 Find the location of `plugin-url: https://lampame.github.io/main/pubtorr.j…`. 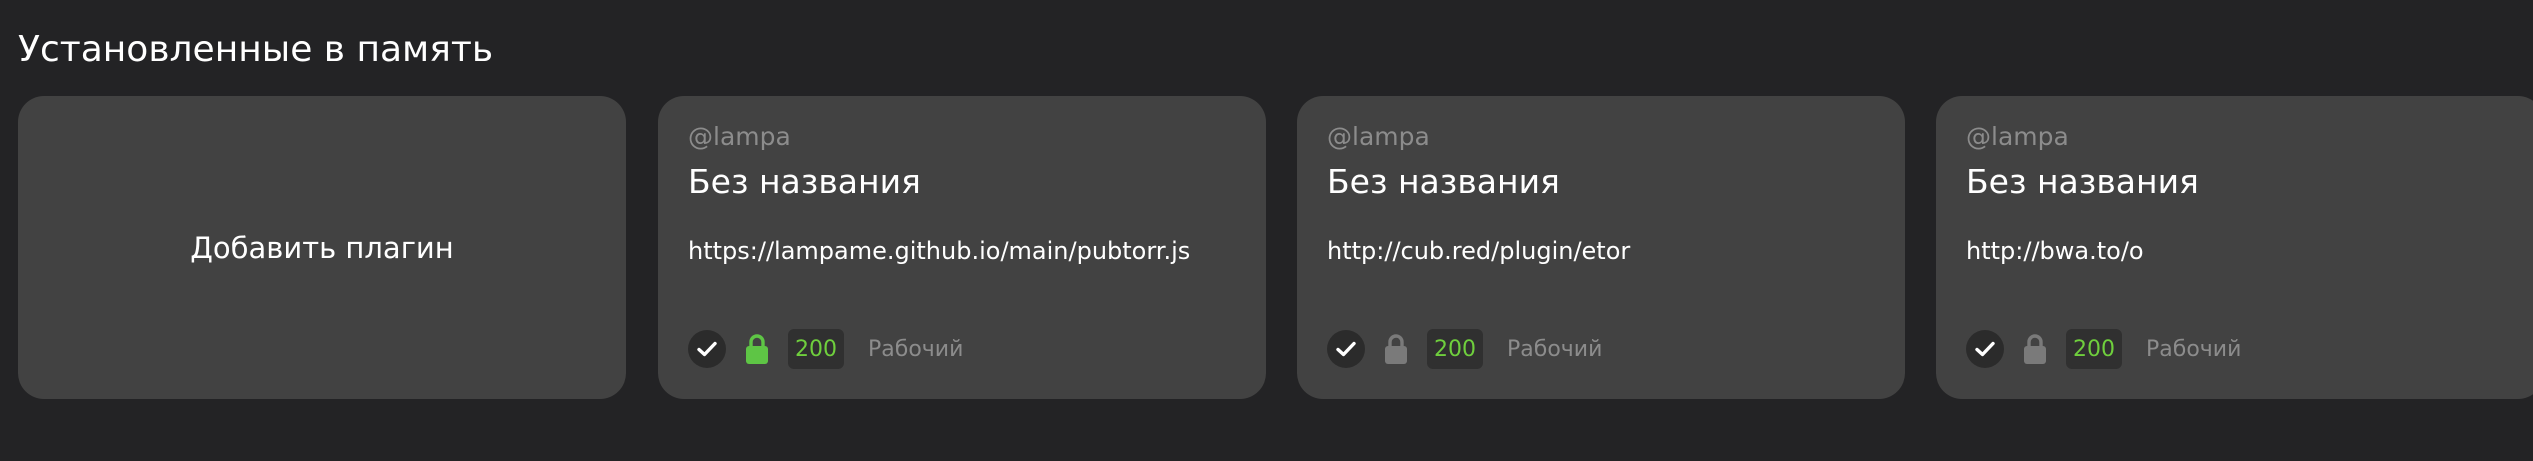

plugin-url: https://lampame.github.io/main/pubtorr.j… is located at coordinates (939, 251).